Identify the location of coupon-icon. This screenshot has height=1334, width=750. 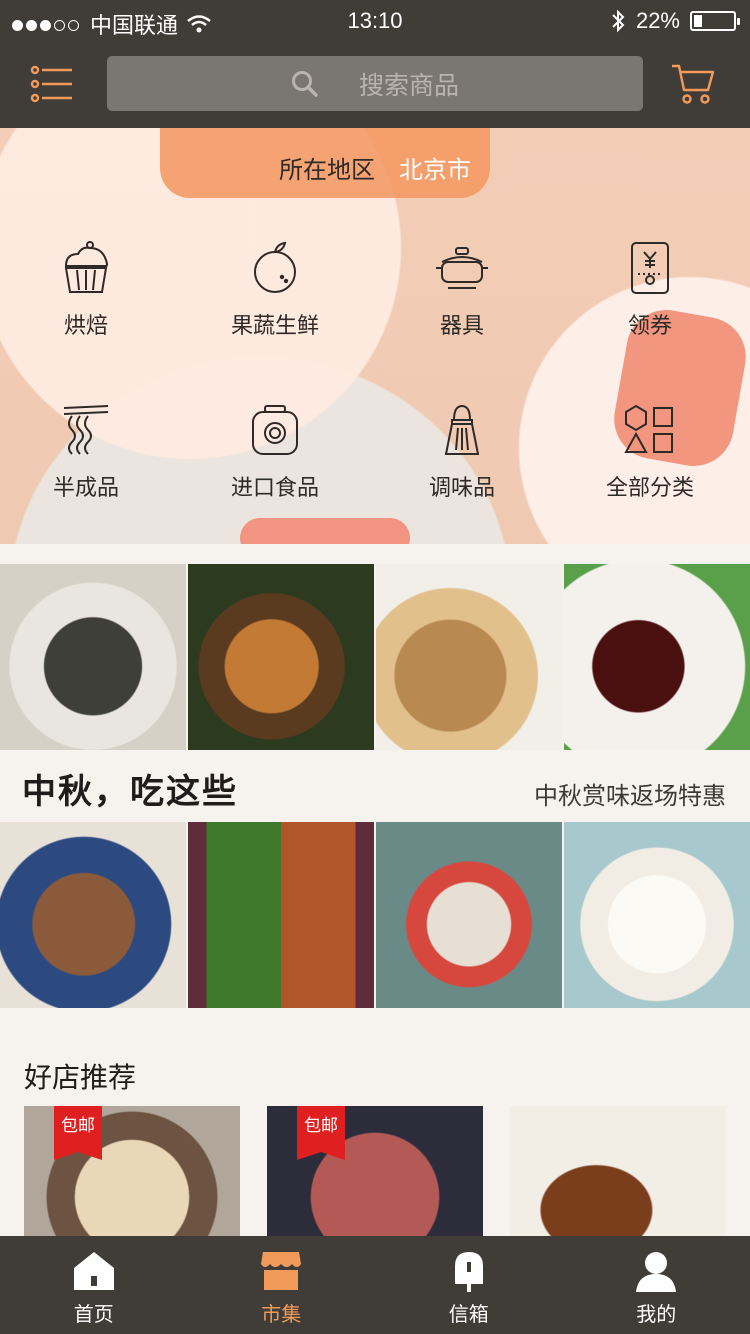
(650, 268).